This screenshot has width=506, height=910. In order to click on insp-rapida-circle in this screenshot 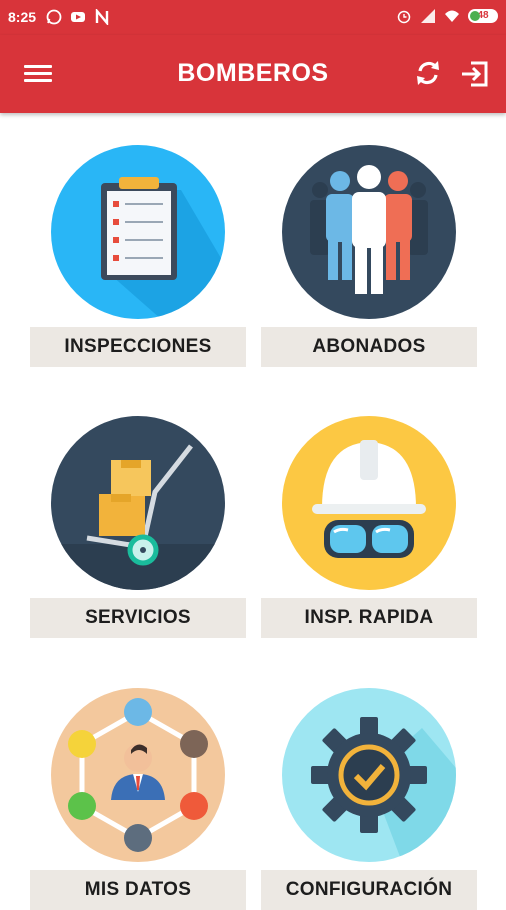, I will do `click(369, 503)`.